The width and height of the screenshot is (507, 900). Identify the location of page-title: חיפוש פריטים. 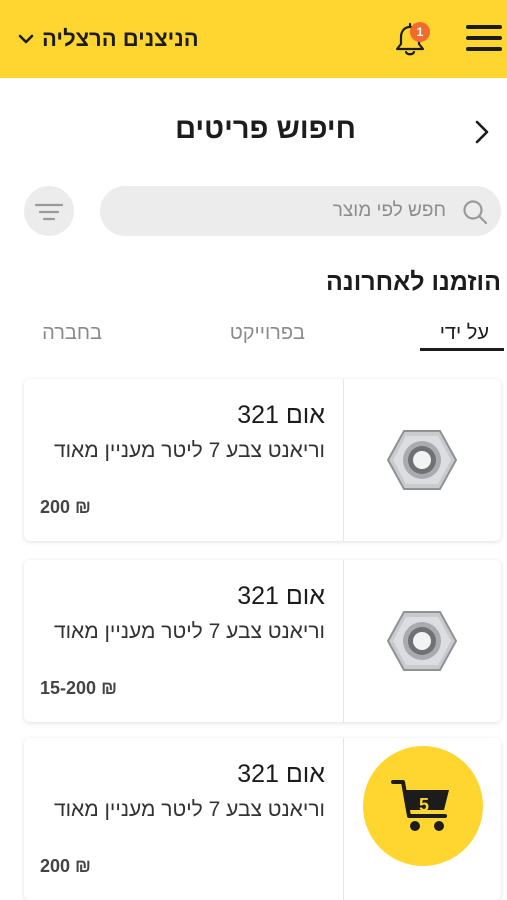
(265, 129).